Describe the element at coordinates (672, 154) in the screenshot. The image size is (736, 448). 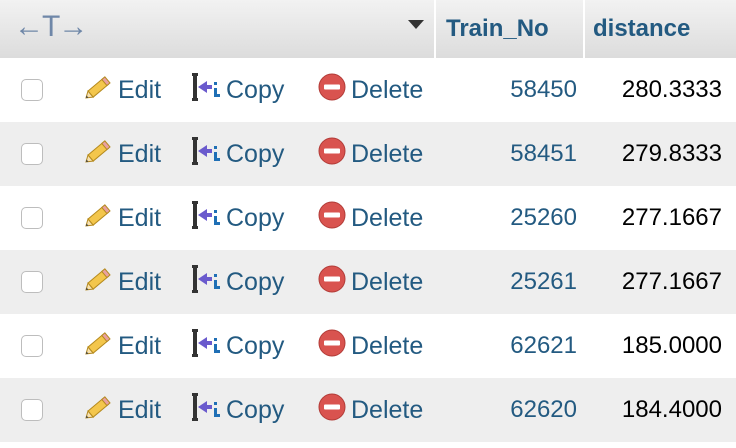
I see `cell-distance: 279.8333` at that location.